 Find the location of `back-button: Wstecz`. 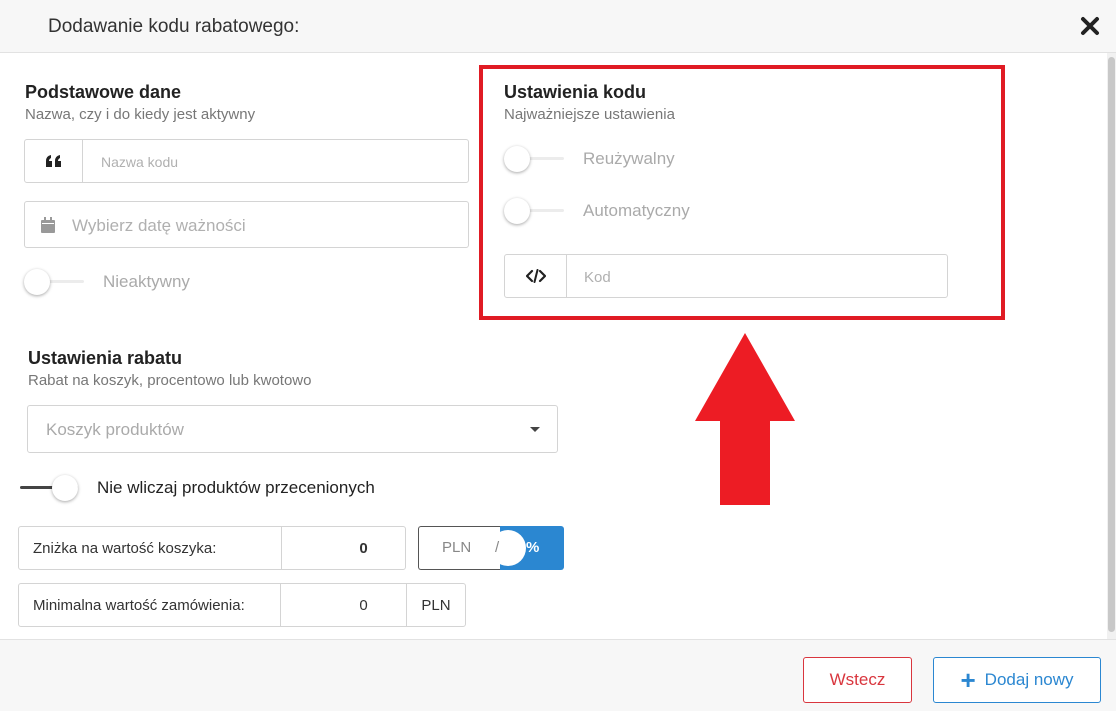

back-button: Wstecz is located at coordinates (857, 680).